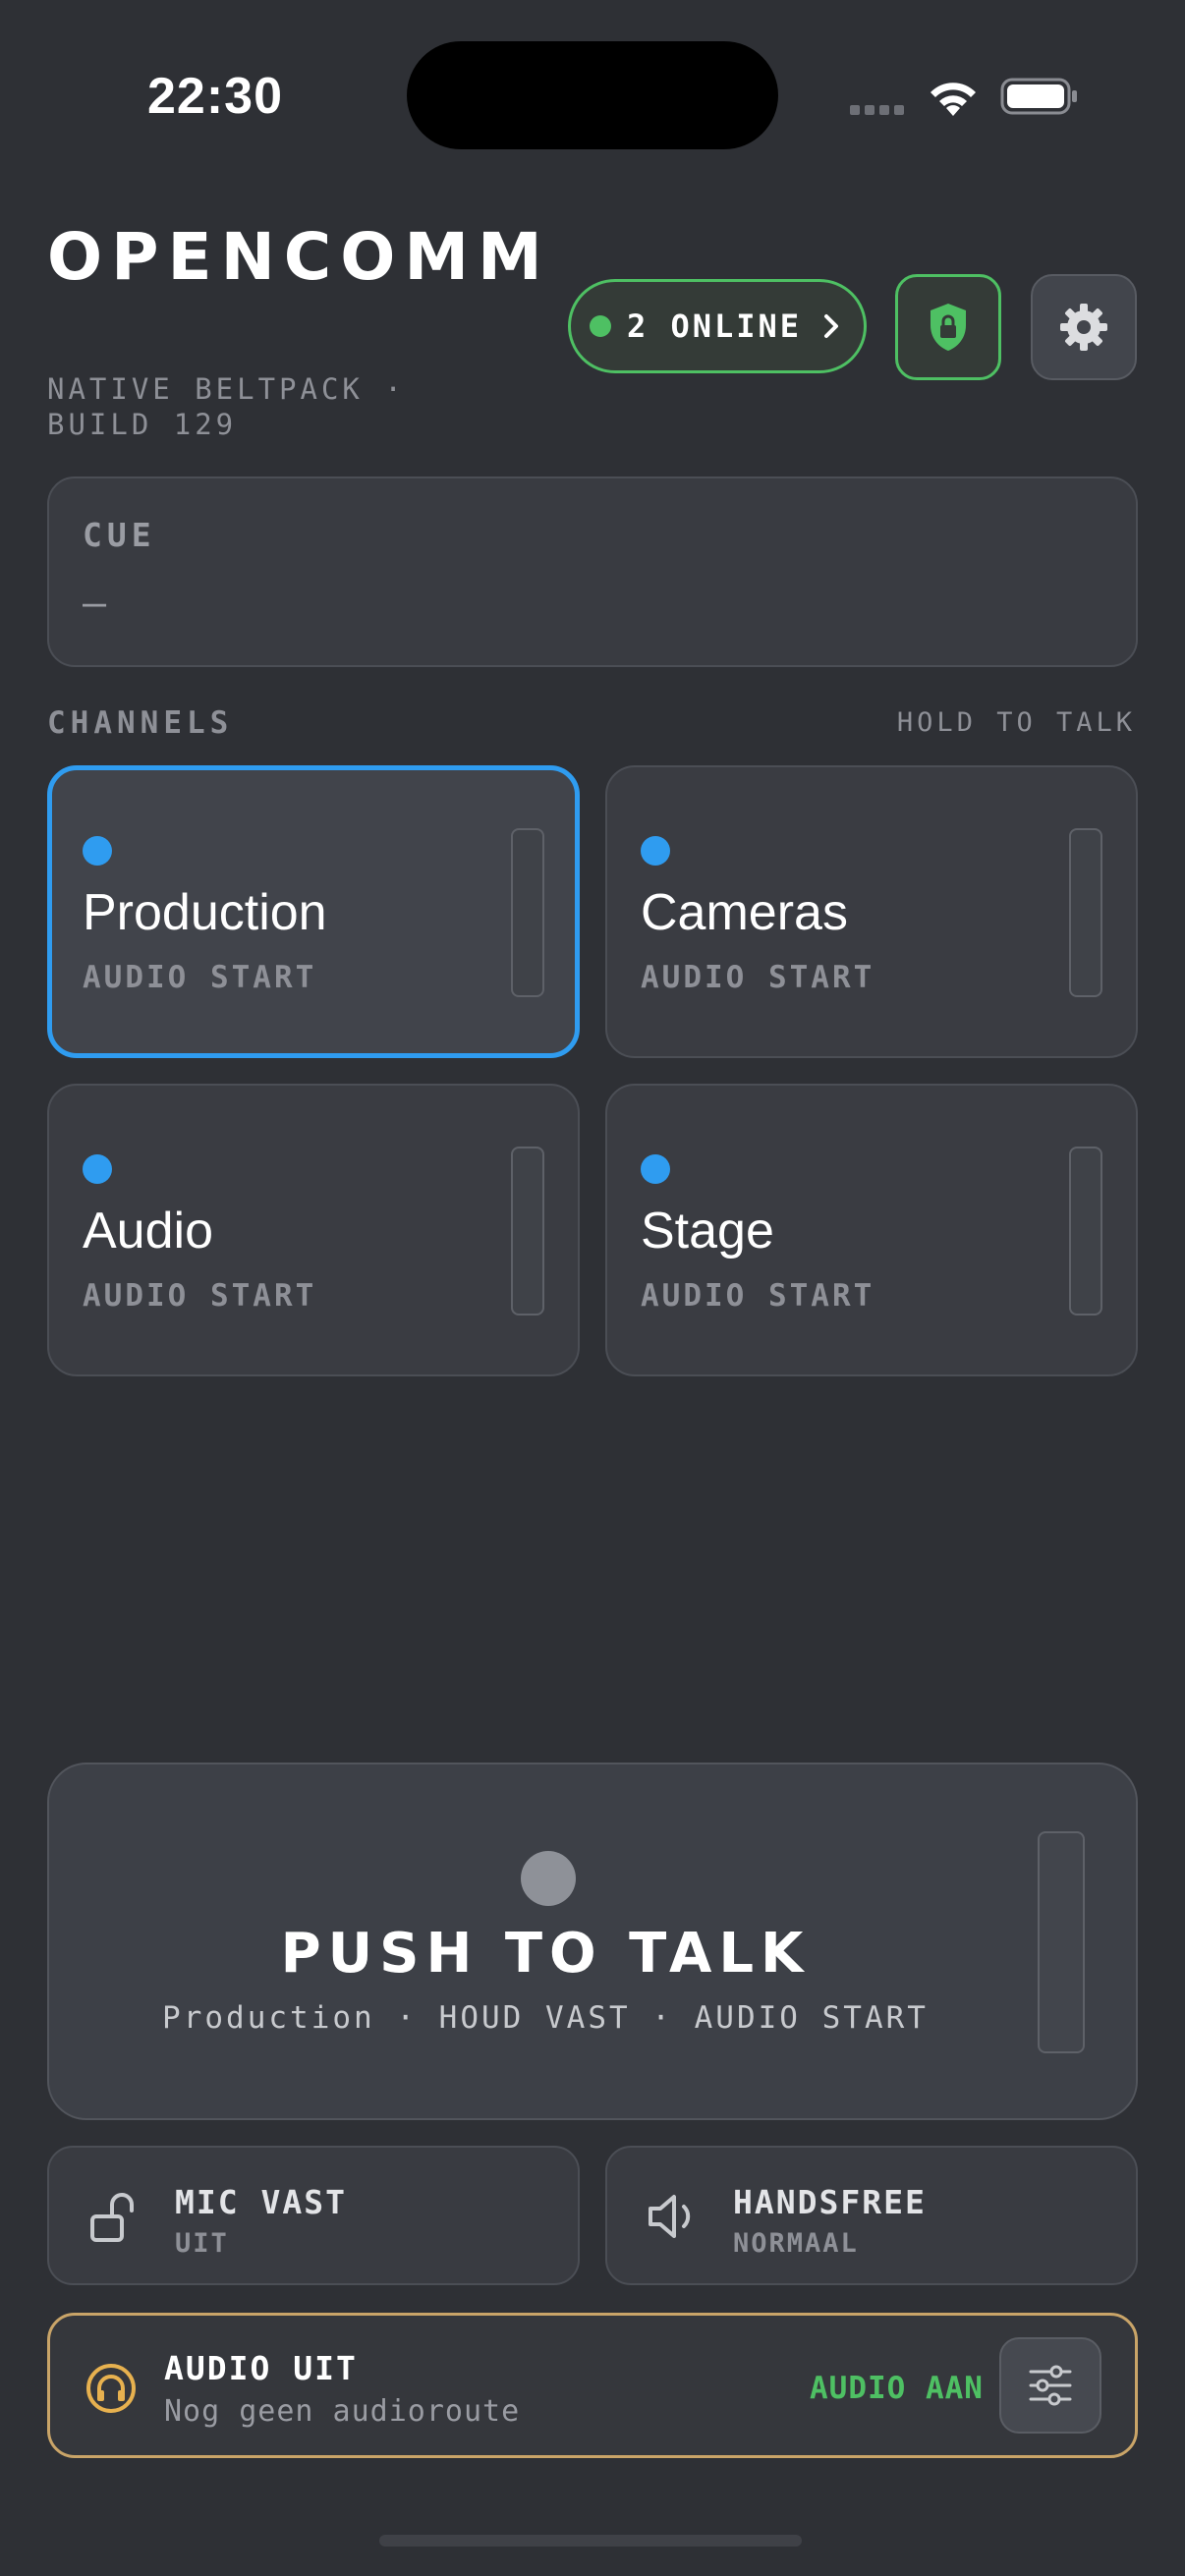 The height and width of the screenshot is (2576, 1185). I want to click on settings-button, so click(1084, 327).